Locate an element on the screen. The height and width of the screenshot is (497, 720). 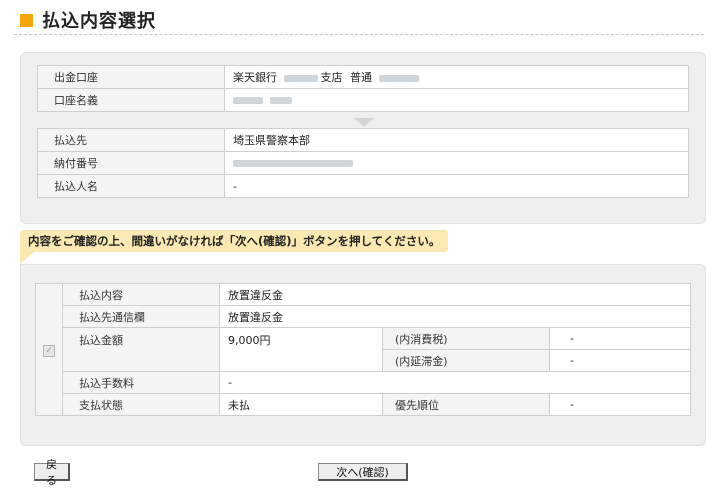
table-row: 払込手数料 - is located at coordinates (363, 382).